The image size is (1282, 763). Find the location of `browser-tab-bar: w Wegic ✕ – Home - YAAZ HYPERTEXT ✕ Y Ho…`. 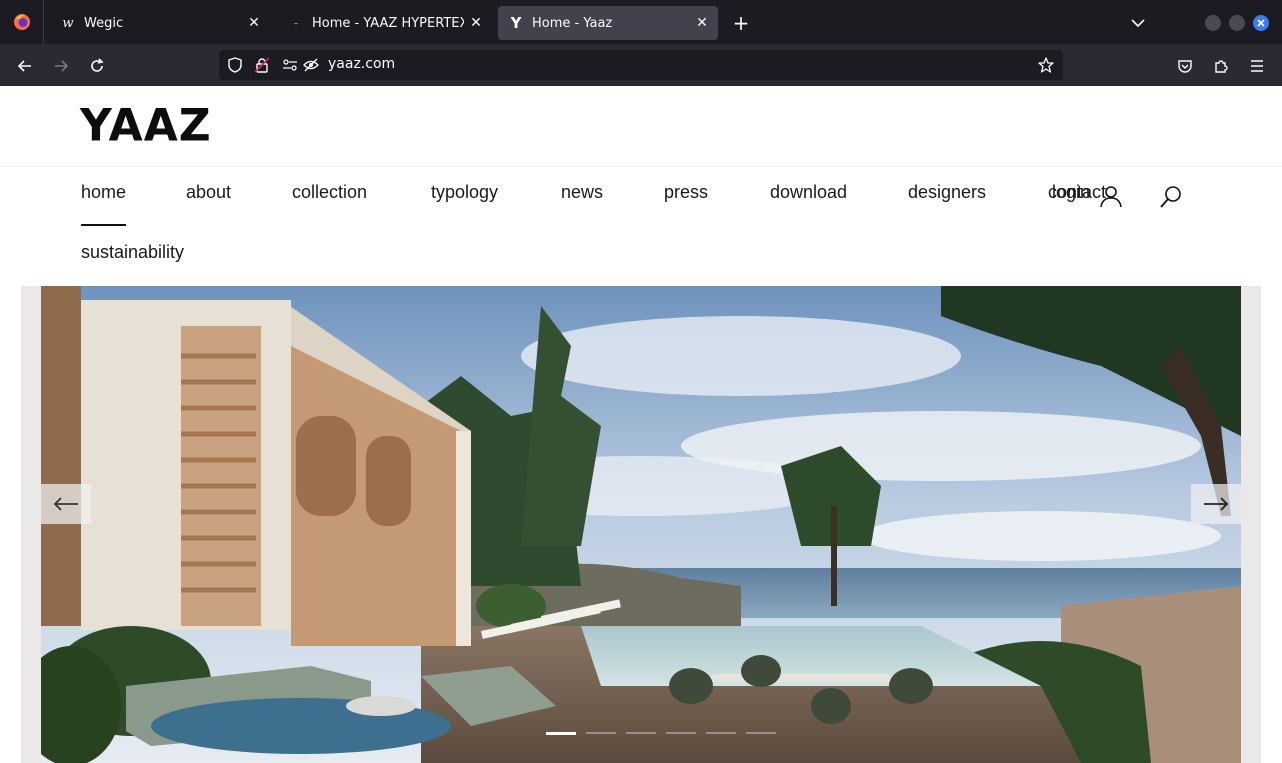

browser-tab-bar: w Wegic ✕ – Home - YAAZ HYPERTEXT ✕ Y Ho… is located at coordinates (641, 22).